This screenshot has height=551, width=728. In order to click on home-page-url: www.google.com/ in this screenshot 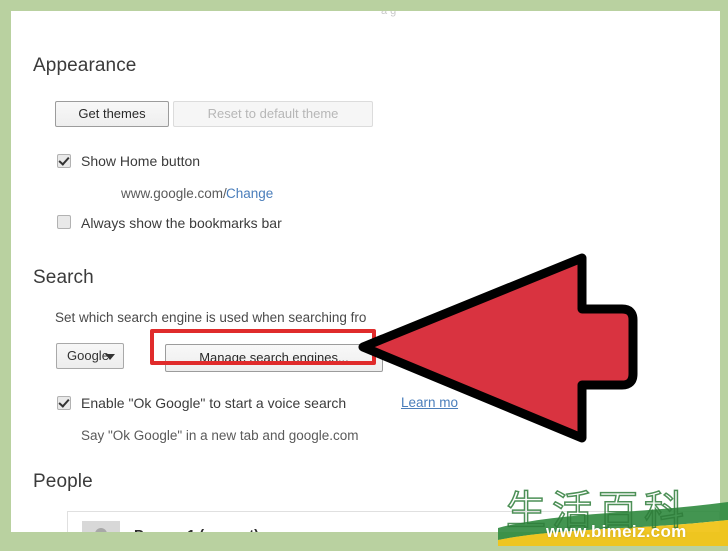, I will do `click(174, 193)`.